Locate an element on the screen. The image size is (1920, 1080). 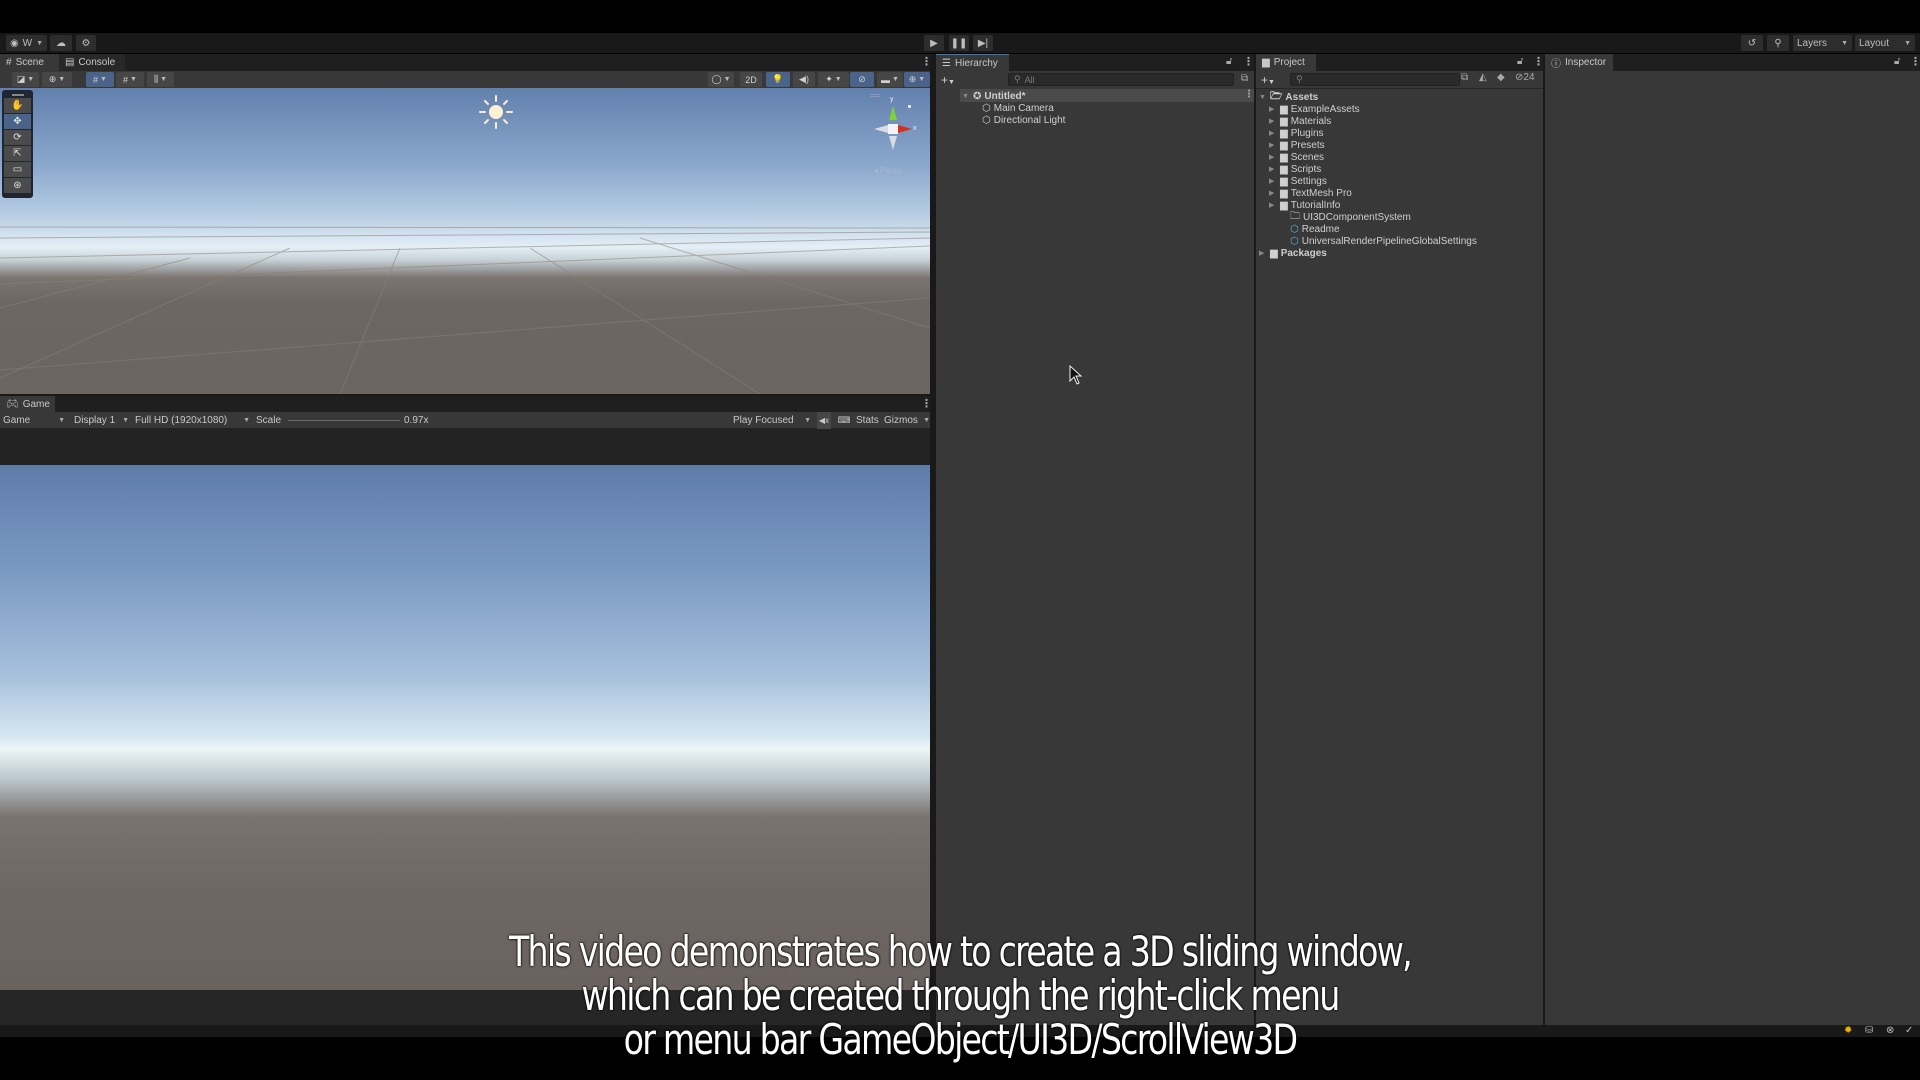
services-button: ⚙ is located at coordinates (86, 43).